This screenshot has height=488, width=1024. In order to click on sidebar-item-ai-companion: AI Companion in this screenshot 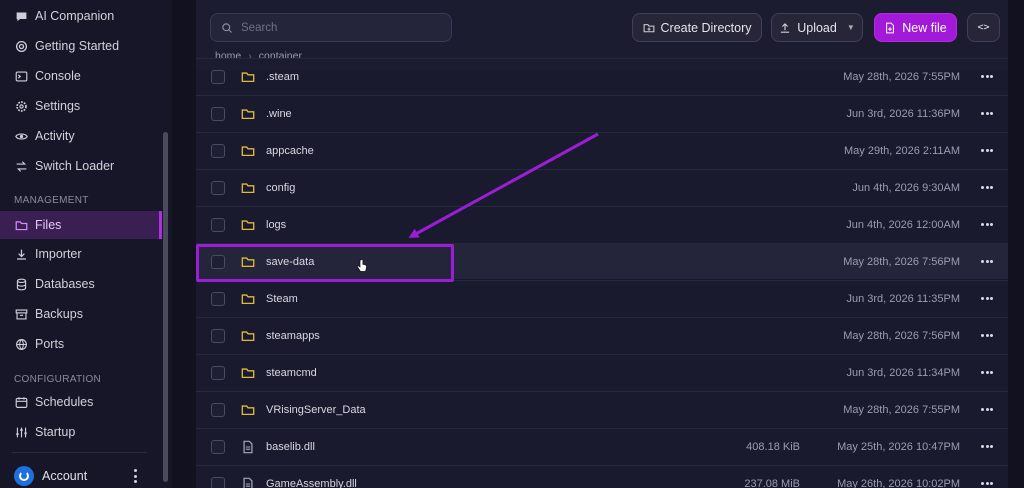, I will do `click(81, 16)`.